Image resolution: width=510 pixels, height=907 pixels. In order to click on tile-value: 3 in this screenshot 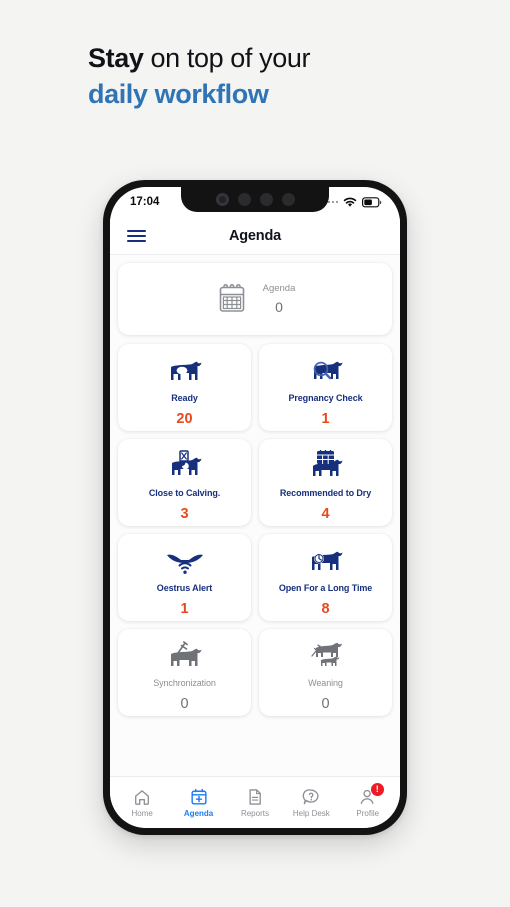, I will do `click(184, 513)`.